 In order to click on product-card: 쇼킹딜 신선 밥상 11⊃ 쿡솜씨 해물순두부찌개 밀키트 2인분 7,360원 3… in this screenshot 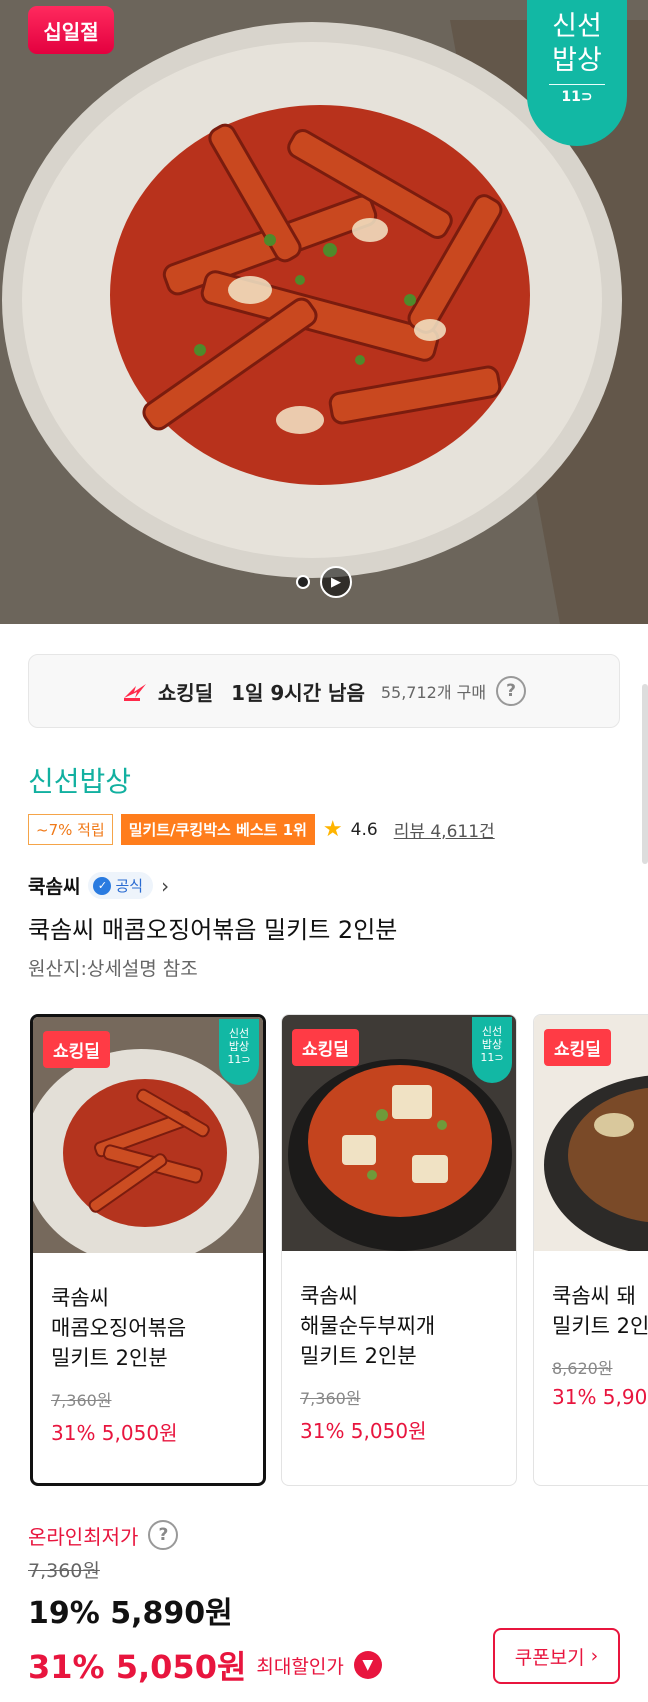, I will do `click(399, 1250)`.